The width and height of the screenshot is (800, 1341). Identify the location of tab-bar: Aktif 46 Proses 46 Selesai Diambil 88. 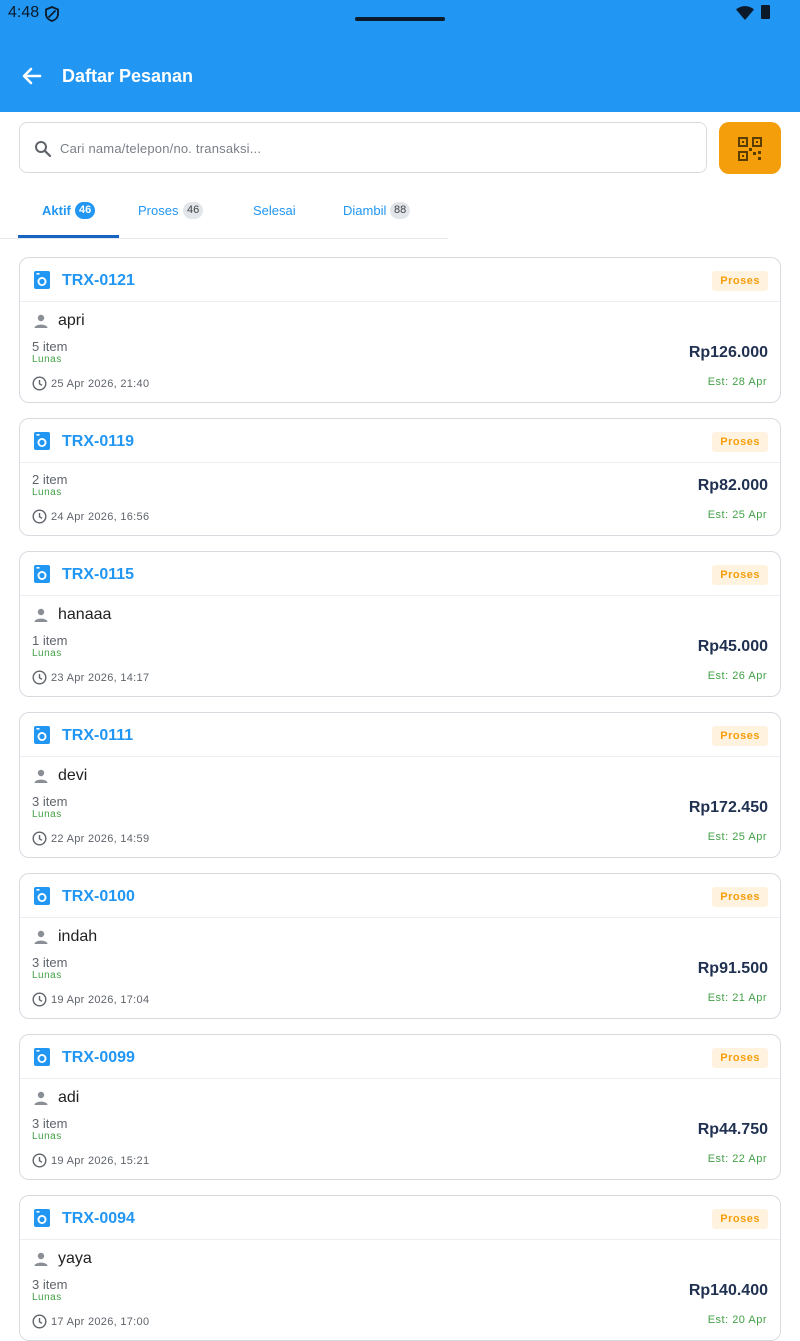
(224, 213).